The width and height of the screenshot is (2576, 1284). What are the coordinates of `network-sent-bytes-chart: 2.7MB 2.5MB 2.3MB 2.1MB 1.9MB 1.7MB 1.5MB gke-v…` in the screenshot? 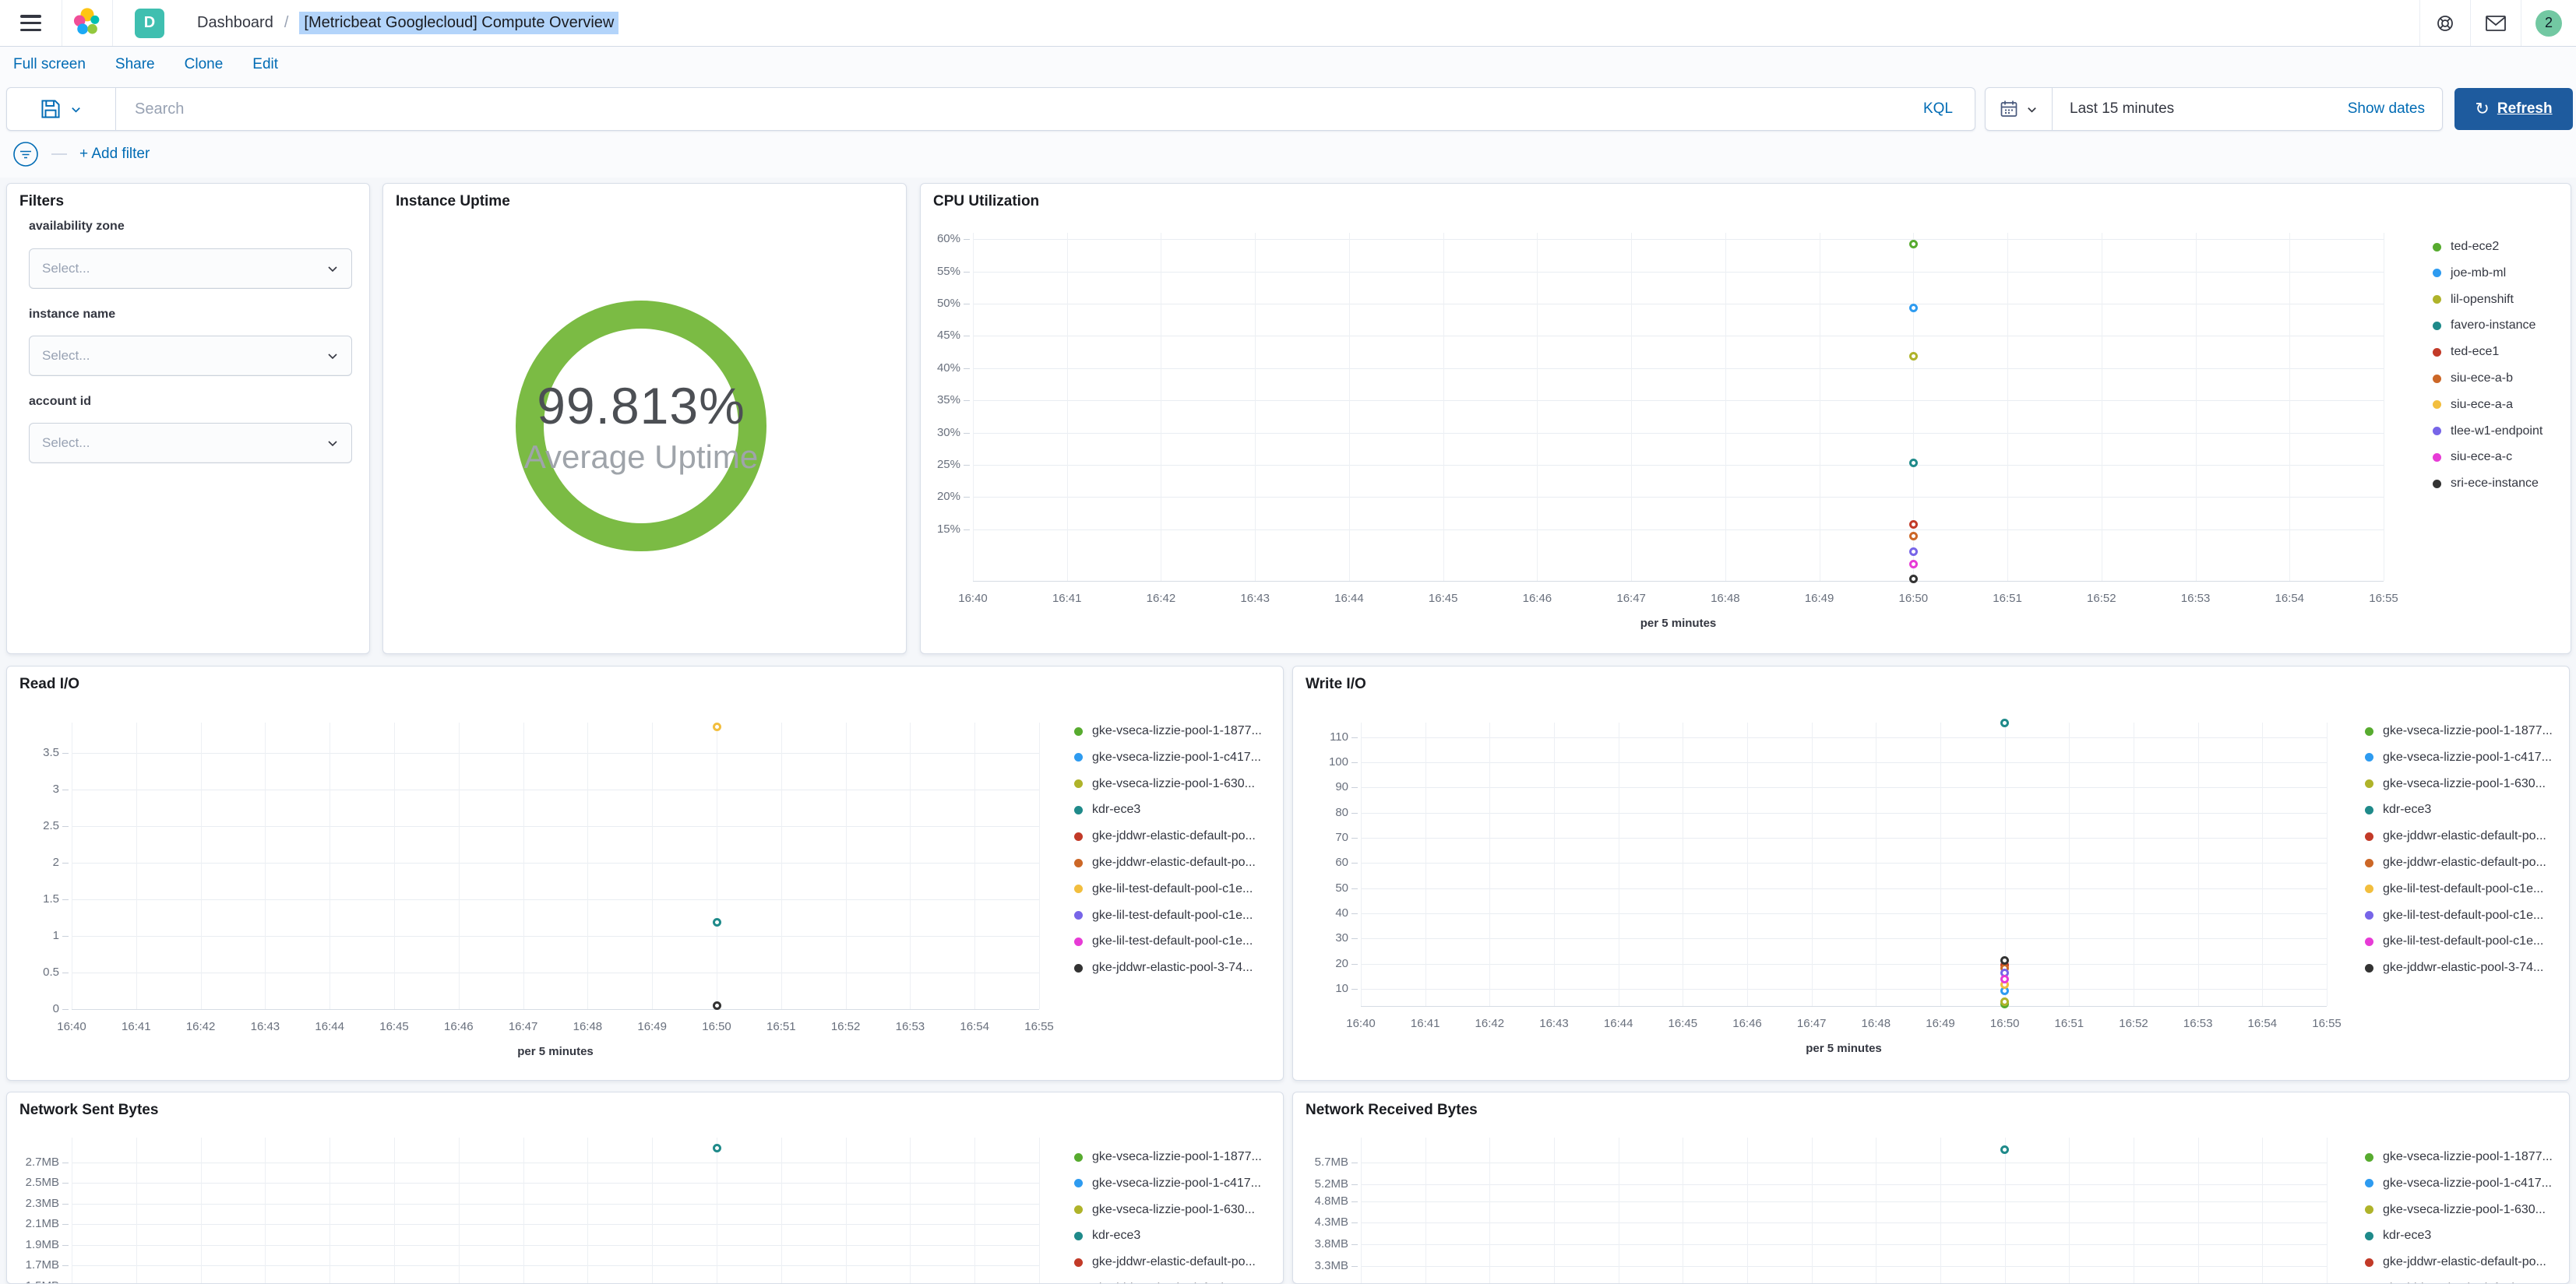 It's located at (645, 1187).